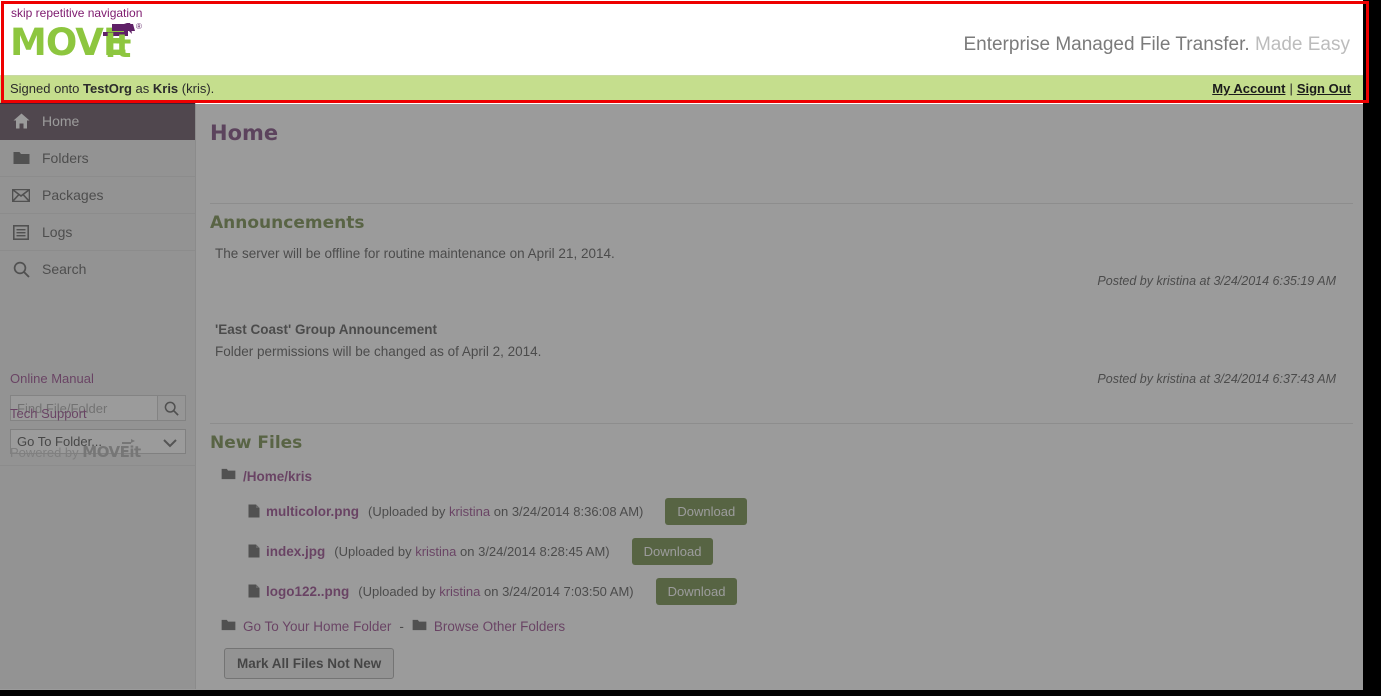 The height and width of the screenshot is (696, 1381). Describe the element at coordinates (287, 223) in the screenshot. I see `announcements-section-title: Announcements` at that location.